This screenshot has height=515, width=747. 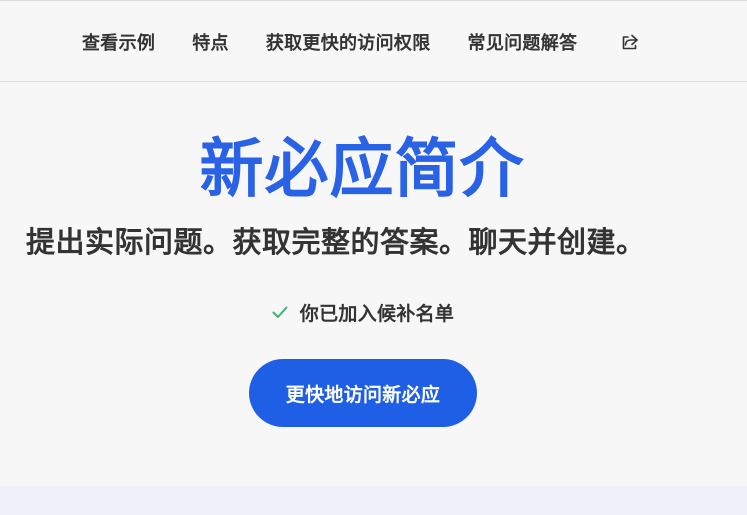 What do you see at coordinates (118, 42) in the screenshot?
I see `nav-item-examples: 查看示例` at bounding box center [118, 42].